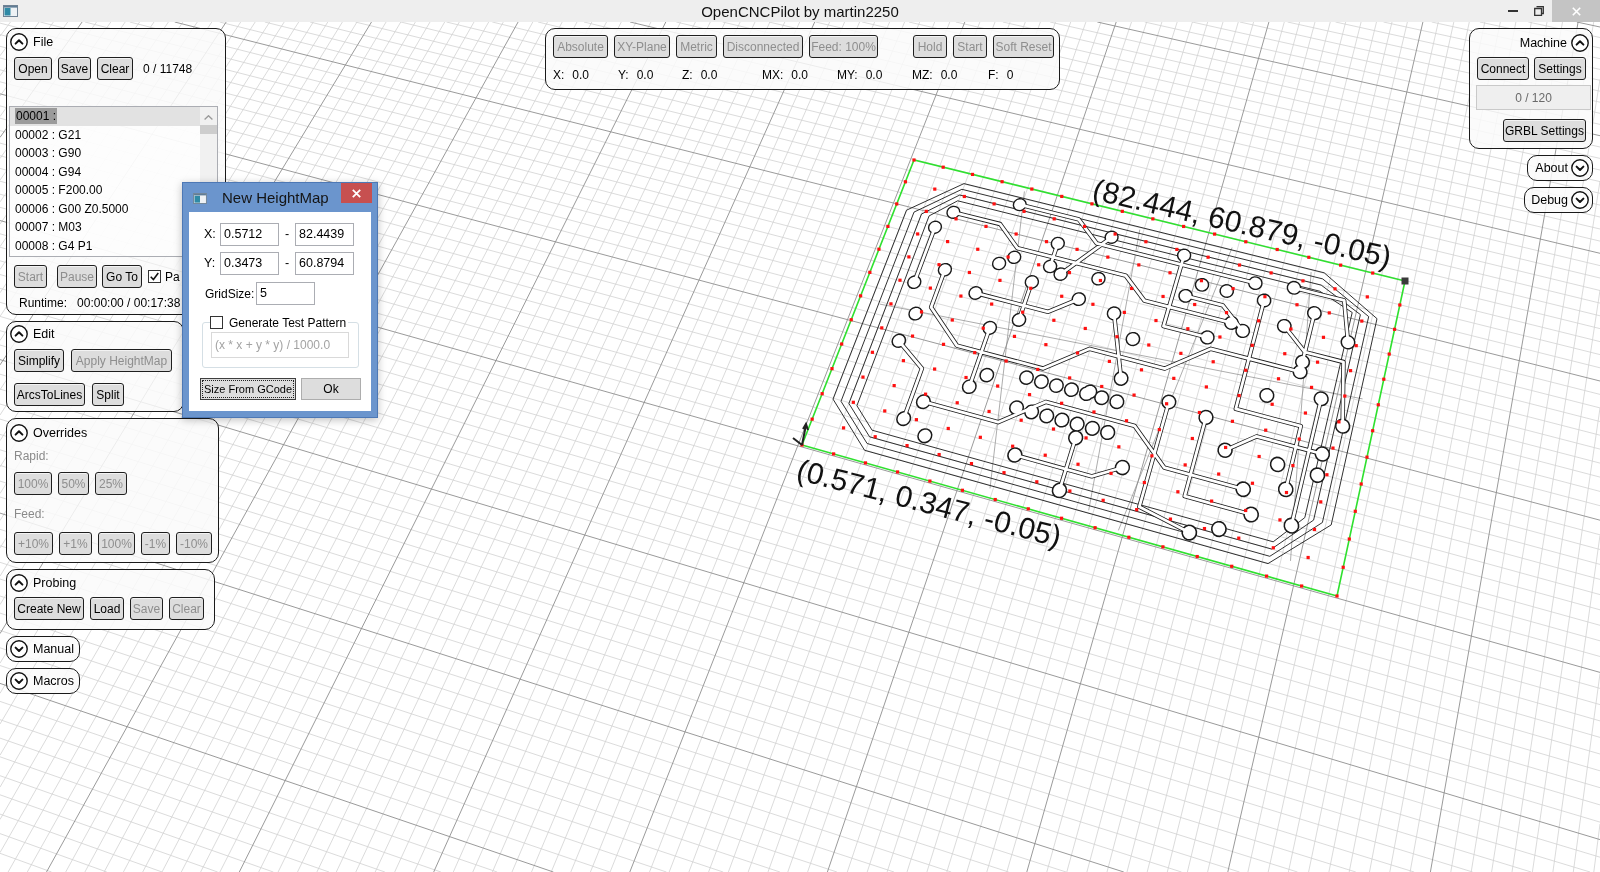 The height and width of the screenshot is (872, 1600). What do you see at coordinates (44, 334) in the screenshot?
I see `panel-title: Edit` at bounding box center [44, 334].